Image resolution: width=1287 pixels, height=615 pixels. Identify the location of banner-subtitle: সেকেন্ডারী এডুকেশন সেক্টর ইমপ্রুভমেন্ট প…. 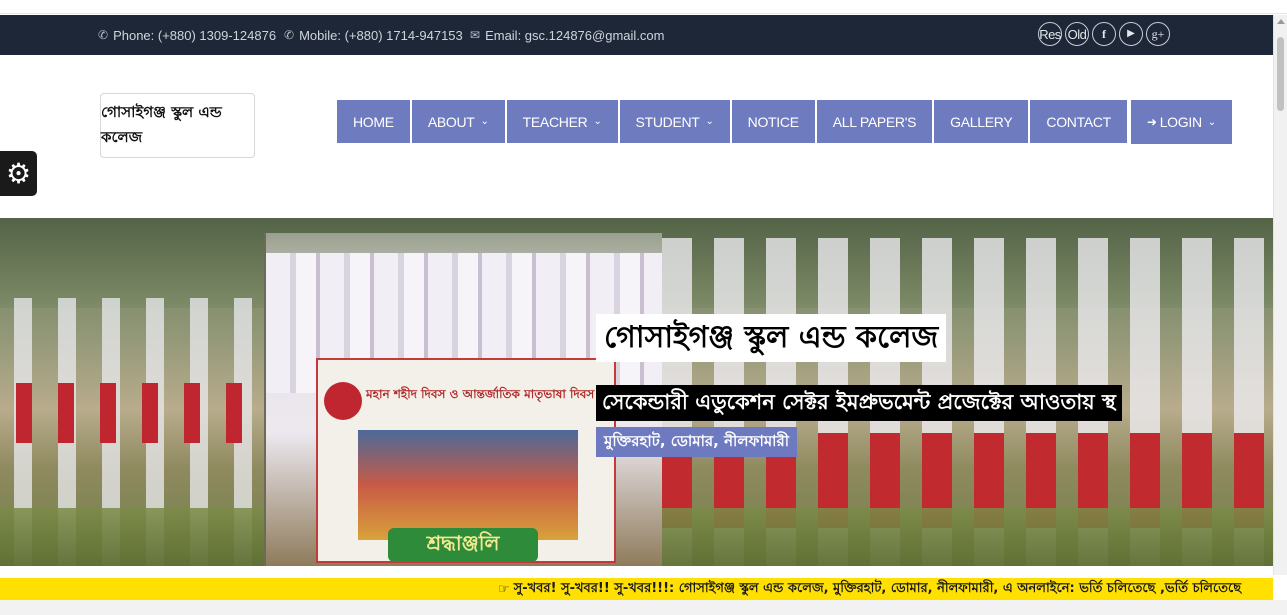
(859, 403).